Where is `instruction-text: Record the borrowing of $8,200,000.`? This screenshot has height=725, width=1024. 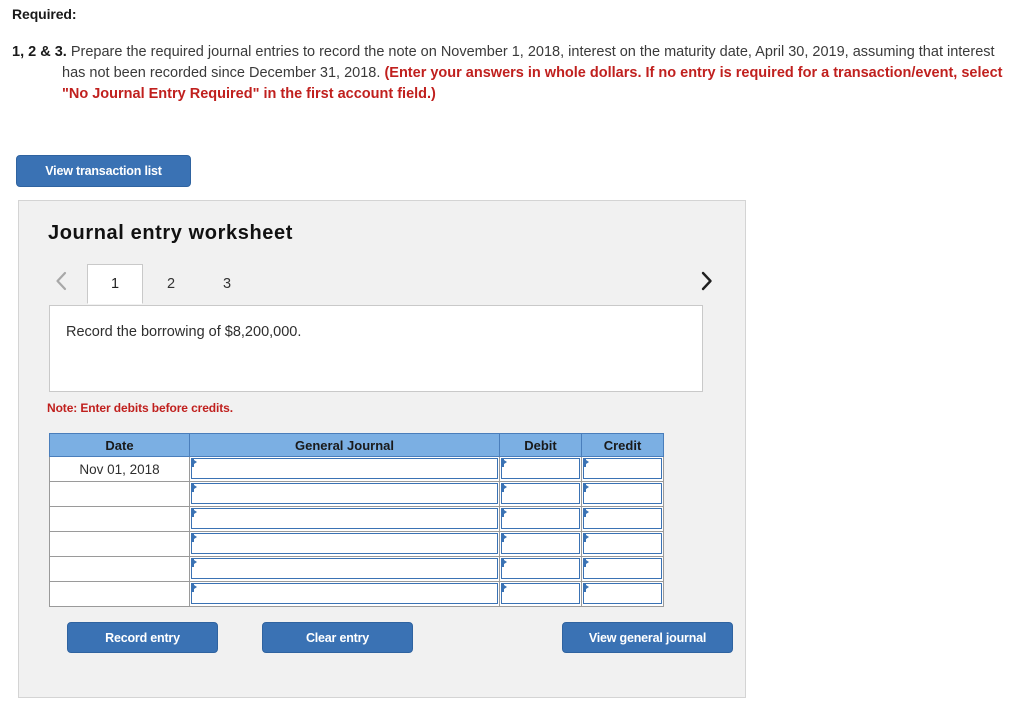
instruction-text: Record the borrowing of $8,200,000. is located at coordinates (184, 332).